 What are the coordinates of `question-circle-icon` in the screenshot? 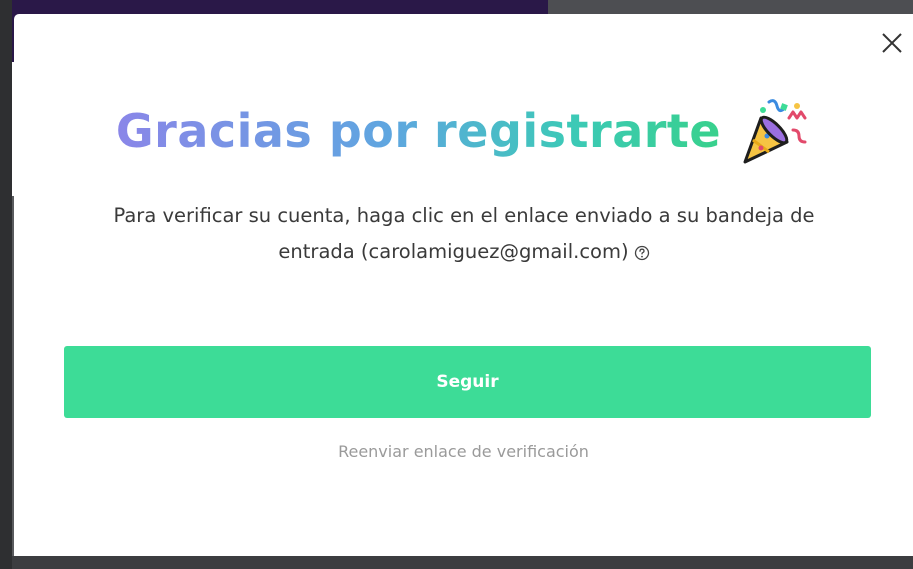 It's located at (642, 253).